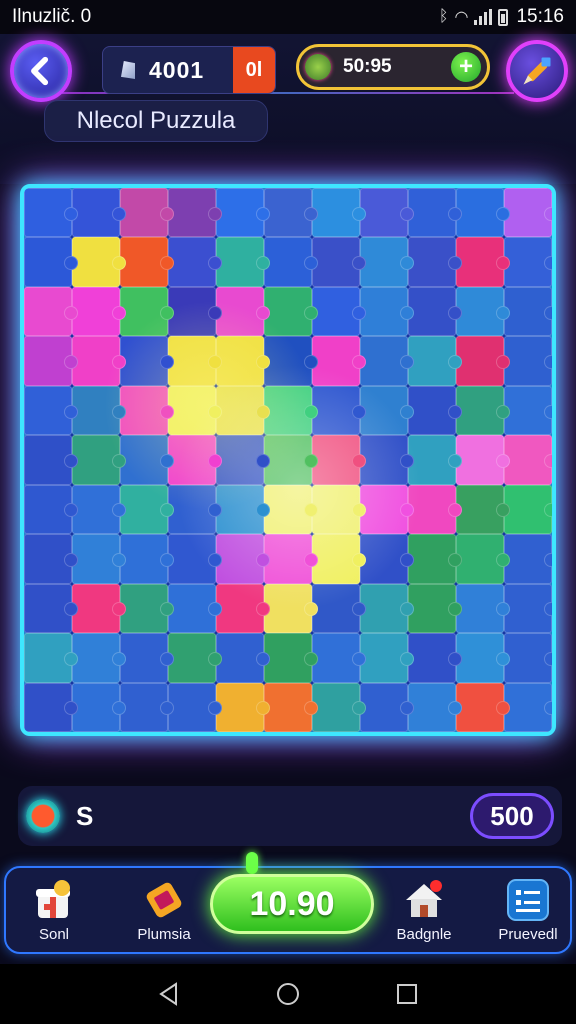 The width and height of the screenshot is (576, 1024). I want to click on play-button: 10.90, so click(292, 904).